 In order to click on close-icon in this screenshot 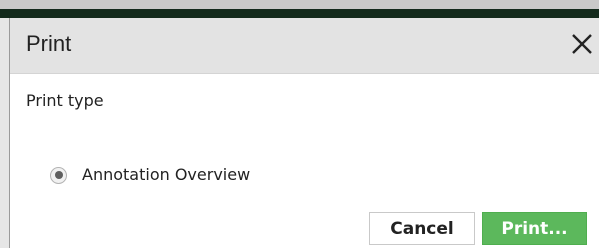, I will do `click(582, 44)`.